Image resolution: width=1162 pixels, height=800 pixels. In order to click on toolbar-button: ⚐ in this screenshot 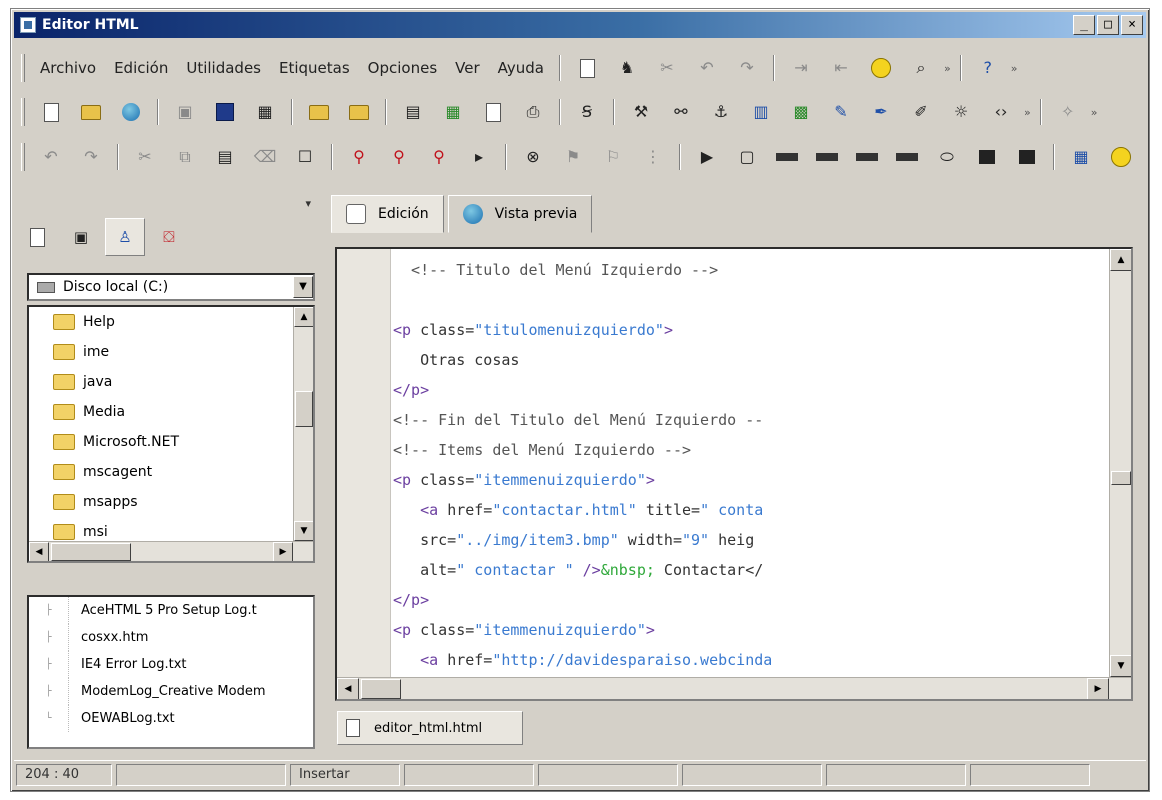, I will do `click(613, 157)`.